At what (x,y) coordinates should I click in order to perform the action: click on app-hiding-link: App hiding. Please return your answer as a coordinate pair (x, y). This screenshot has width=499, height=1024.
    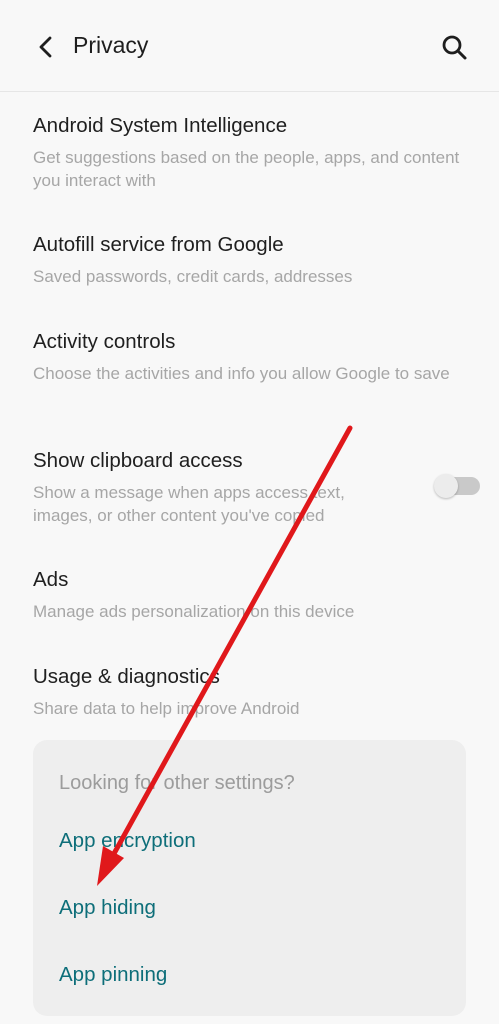
    Looking at the image, I should click on (107, 908).